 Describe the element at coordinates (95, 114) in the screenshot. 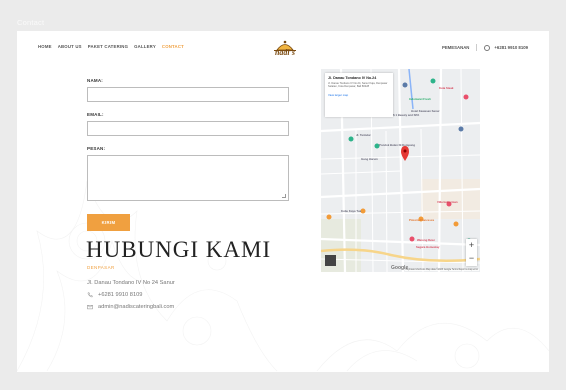

I see `email-label: EMAIL:` at that location.